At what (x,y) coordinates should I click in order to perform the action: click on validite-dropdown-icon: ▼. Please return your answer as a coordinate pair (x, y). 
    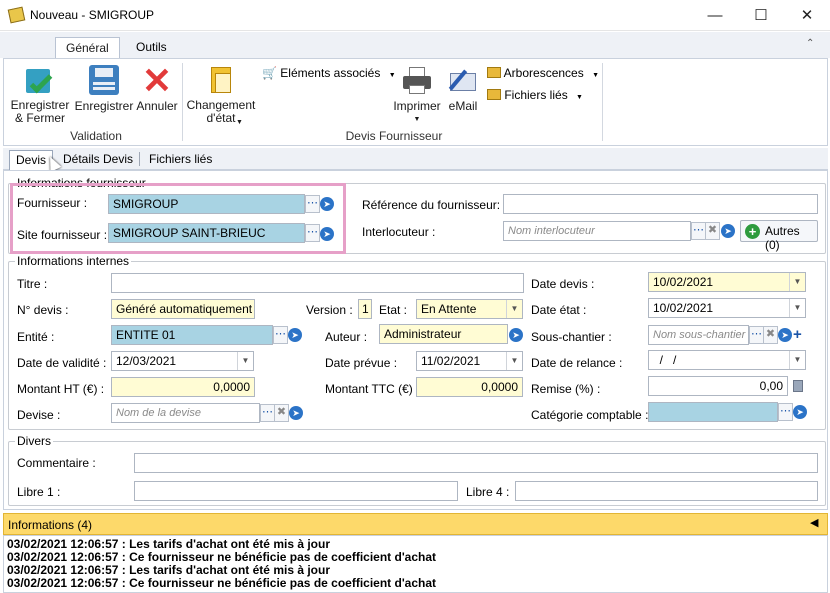
    Looking at the image, I should click on (245, 361).